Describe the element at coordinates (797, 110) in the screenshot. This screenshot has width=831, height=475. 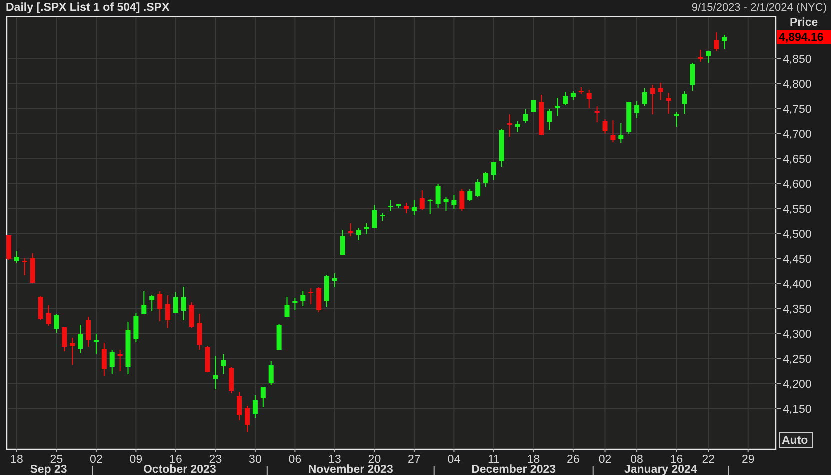
I see `y-tick-label: 4,750` at that location.